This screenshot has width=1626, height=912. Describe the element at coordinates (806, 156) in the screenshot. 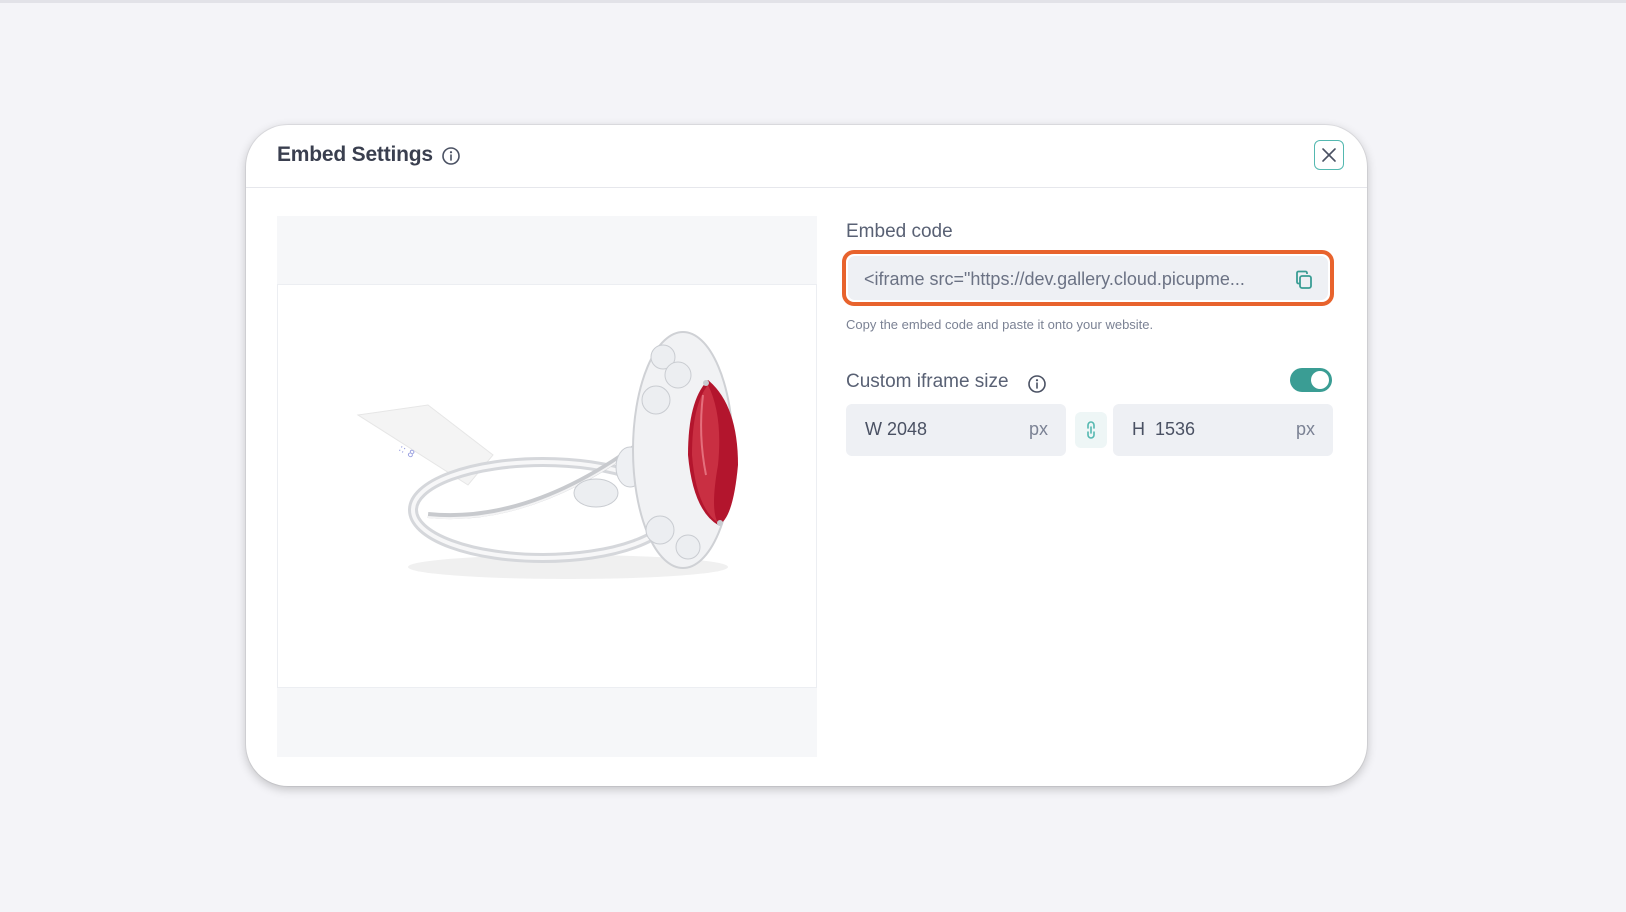

I see `modal-header: Embed Settings` at that location.